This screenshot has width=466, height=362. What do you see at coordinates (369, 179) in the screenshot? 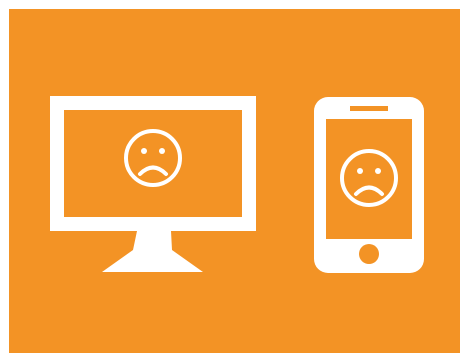
I see `phone-screen` at bounding box center [369, 179].